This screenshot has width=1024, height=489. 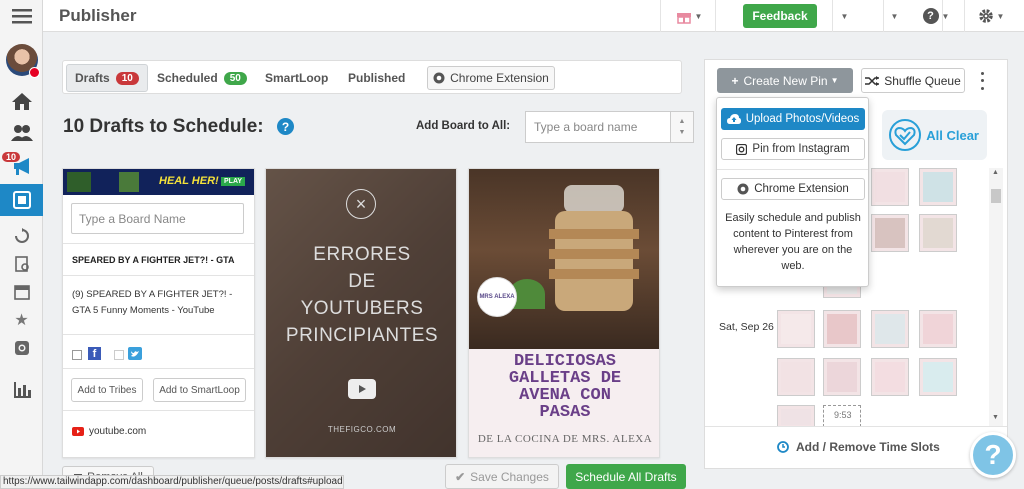 I want to click on users-icon, so click(x=21, y=133).